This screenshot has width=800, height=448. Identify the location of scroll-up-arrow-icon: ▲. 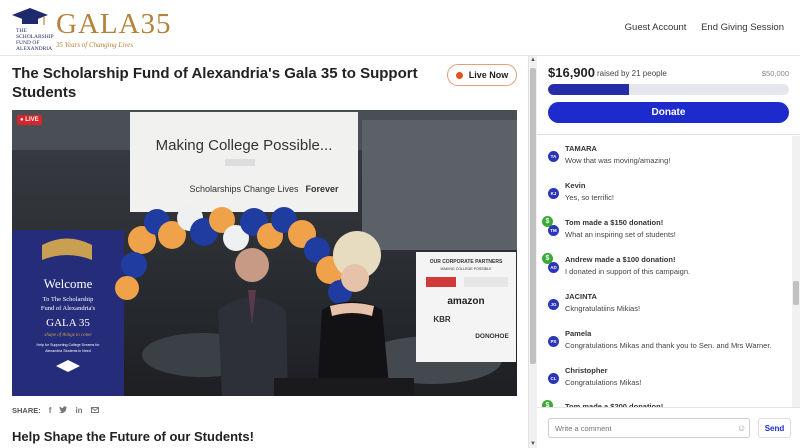
(533, 60).